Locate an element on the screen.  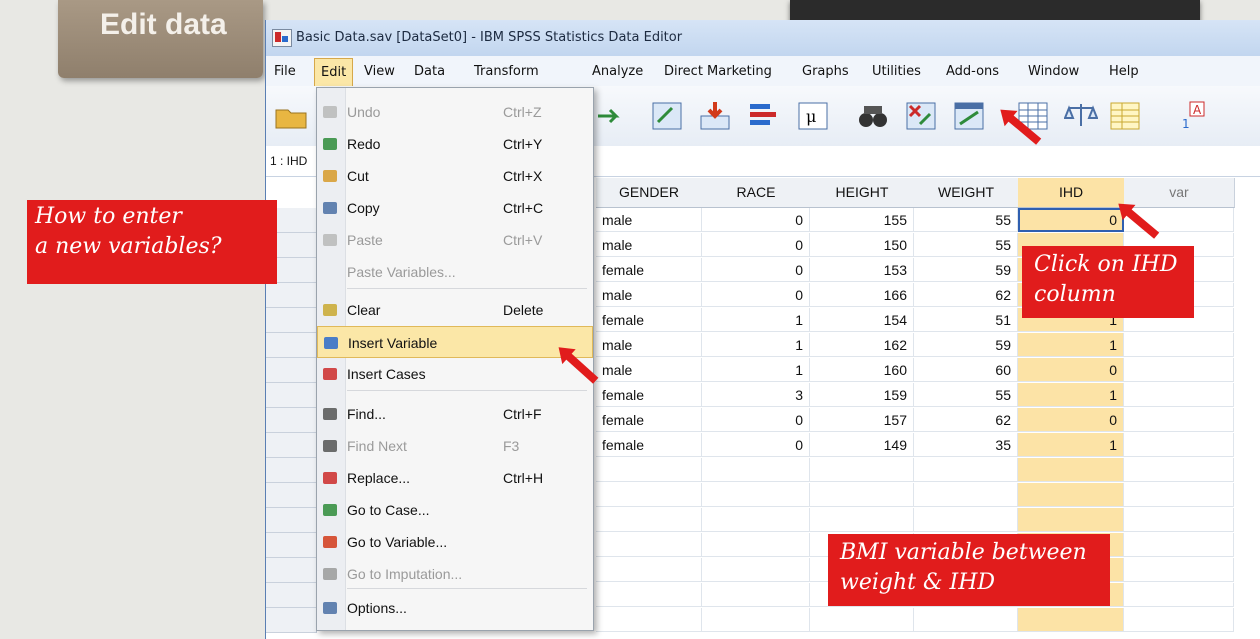
value-labels-icon: A1 is located at coordinates (1193, 116).